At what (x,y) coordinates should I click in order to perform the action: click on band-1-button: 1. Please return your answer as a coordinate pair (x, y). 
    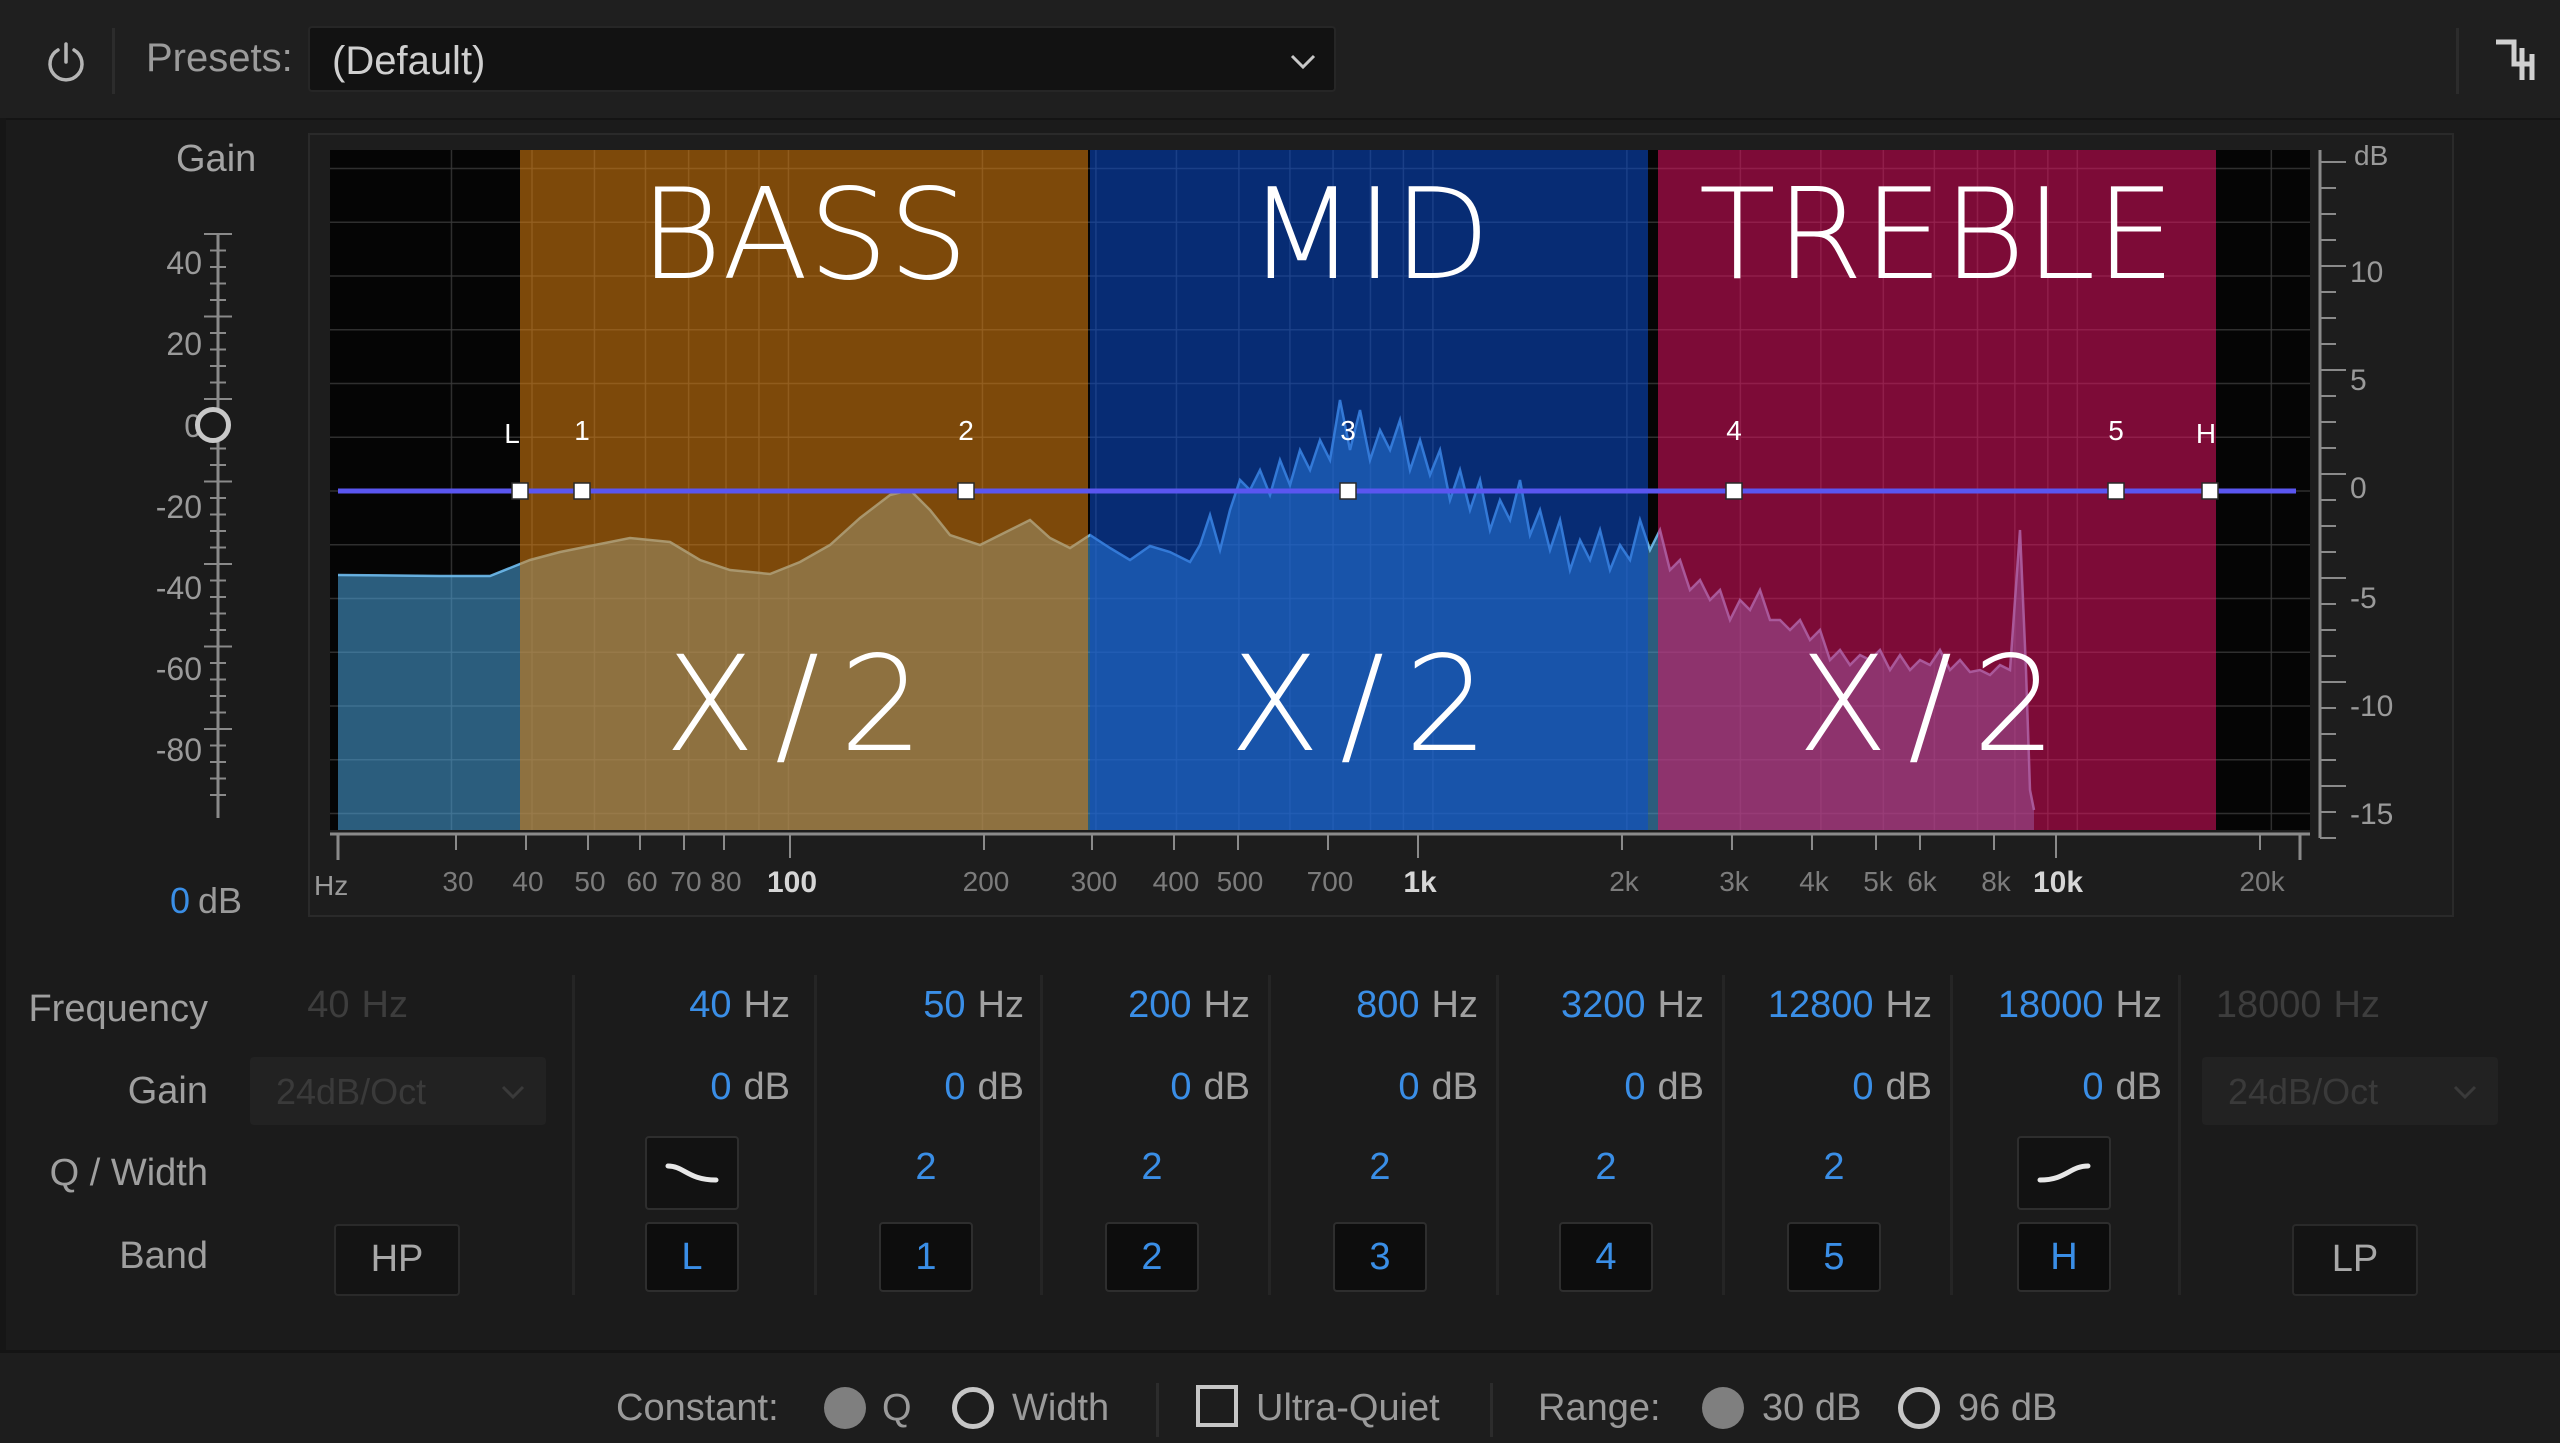
    Looking at the image, I should click on (926, 1257).